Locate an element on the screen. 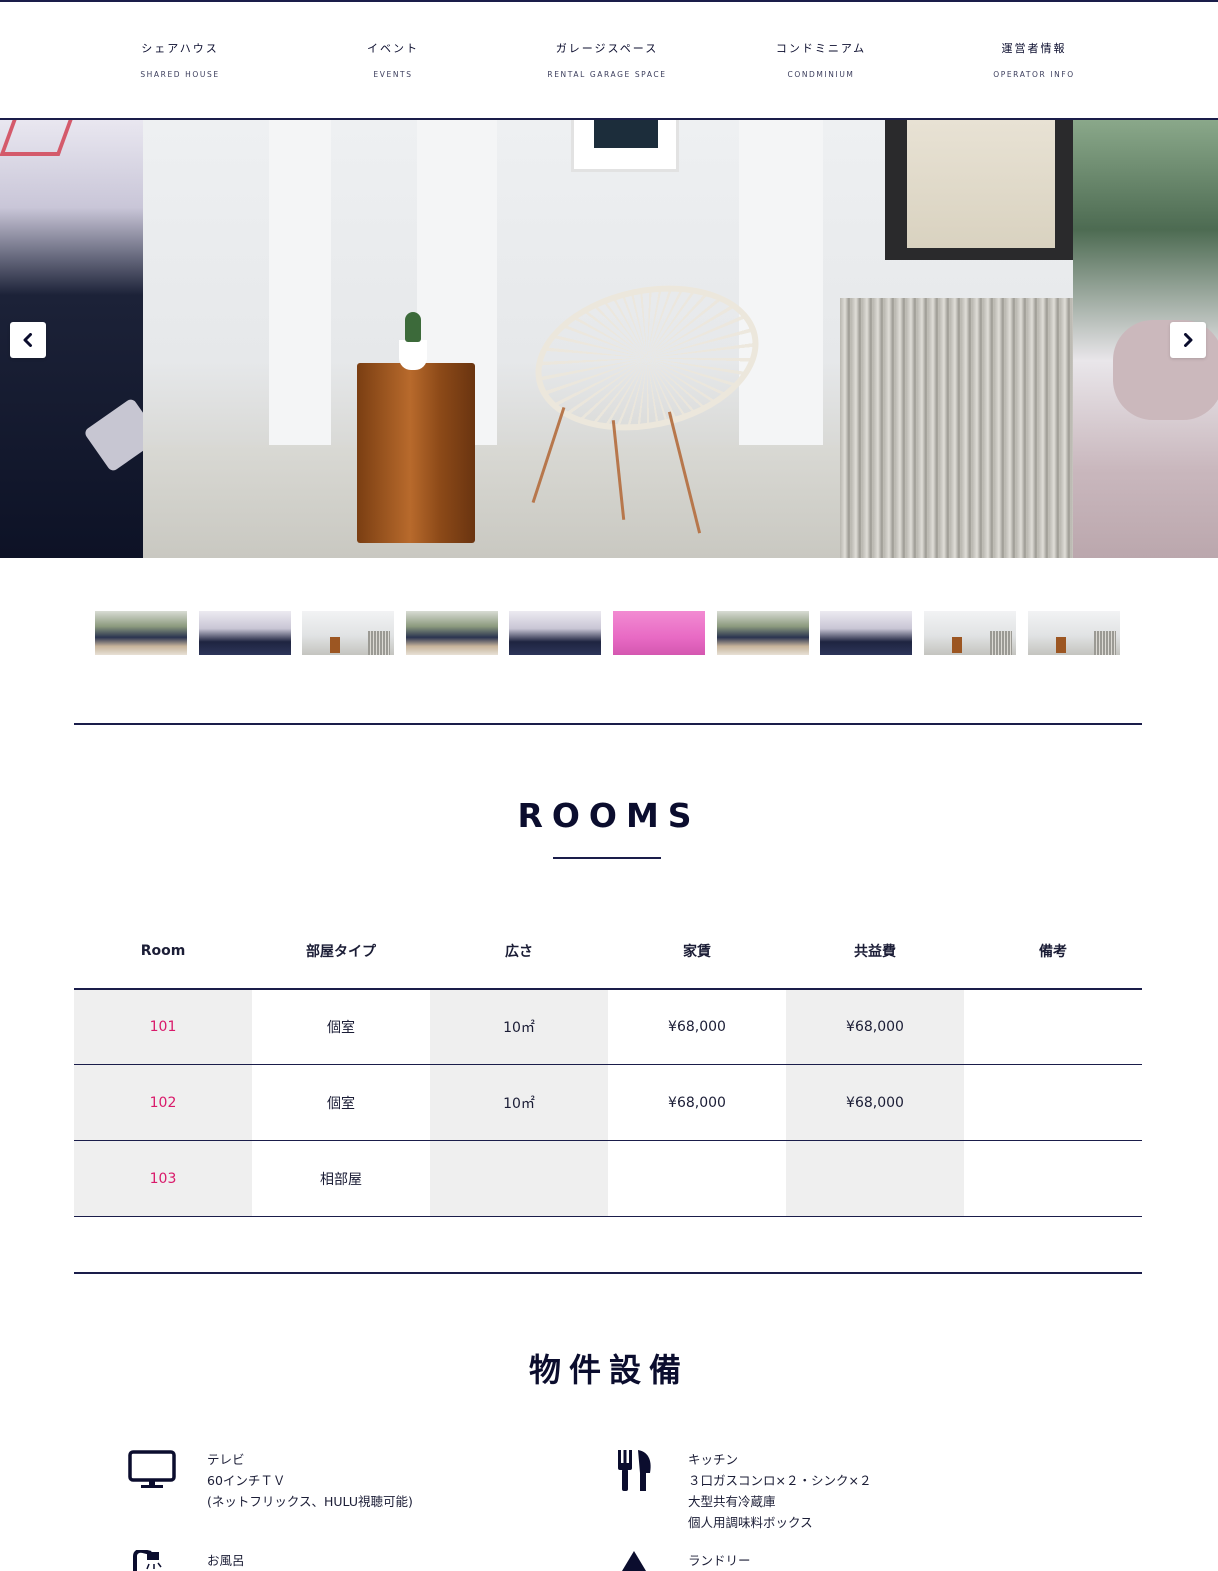 The height and width of the screenshot is (1571, 1218). nav-label-en: EVENTS is located at coordinates (393, 74).